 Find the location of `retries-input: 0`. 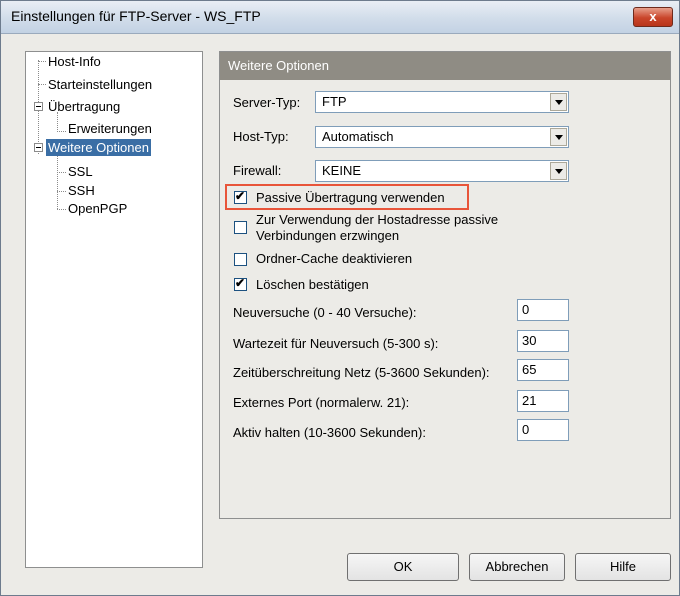

retries-input: 0 is located at coordinates (543, 310).